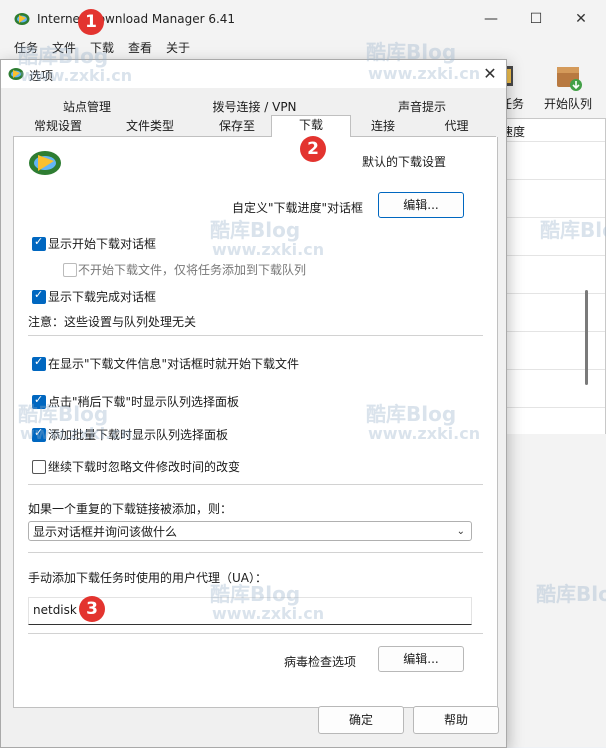 The height and width of the screenshot is (748, 606). Describe the element at coordinates (102, 243) in the screenshot. I see `show-start-dialog-label: 显示开始下载对话框` at that location.